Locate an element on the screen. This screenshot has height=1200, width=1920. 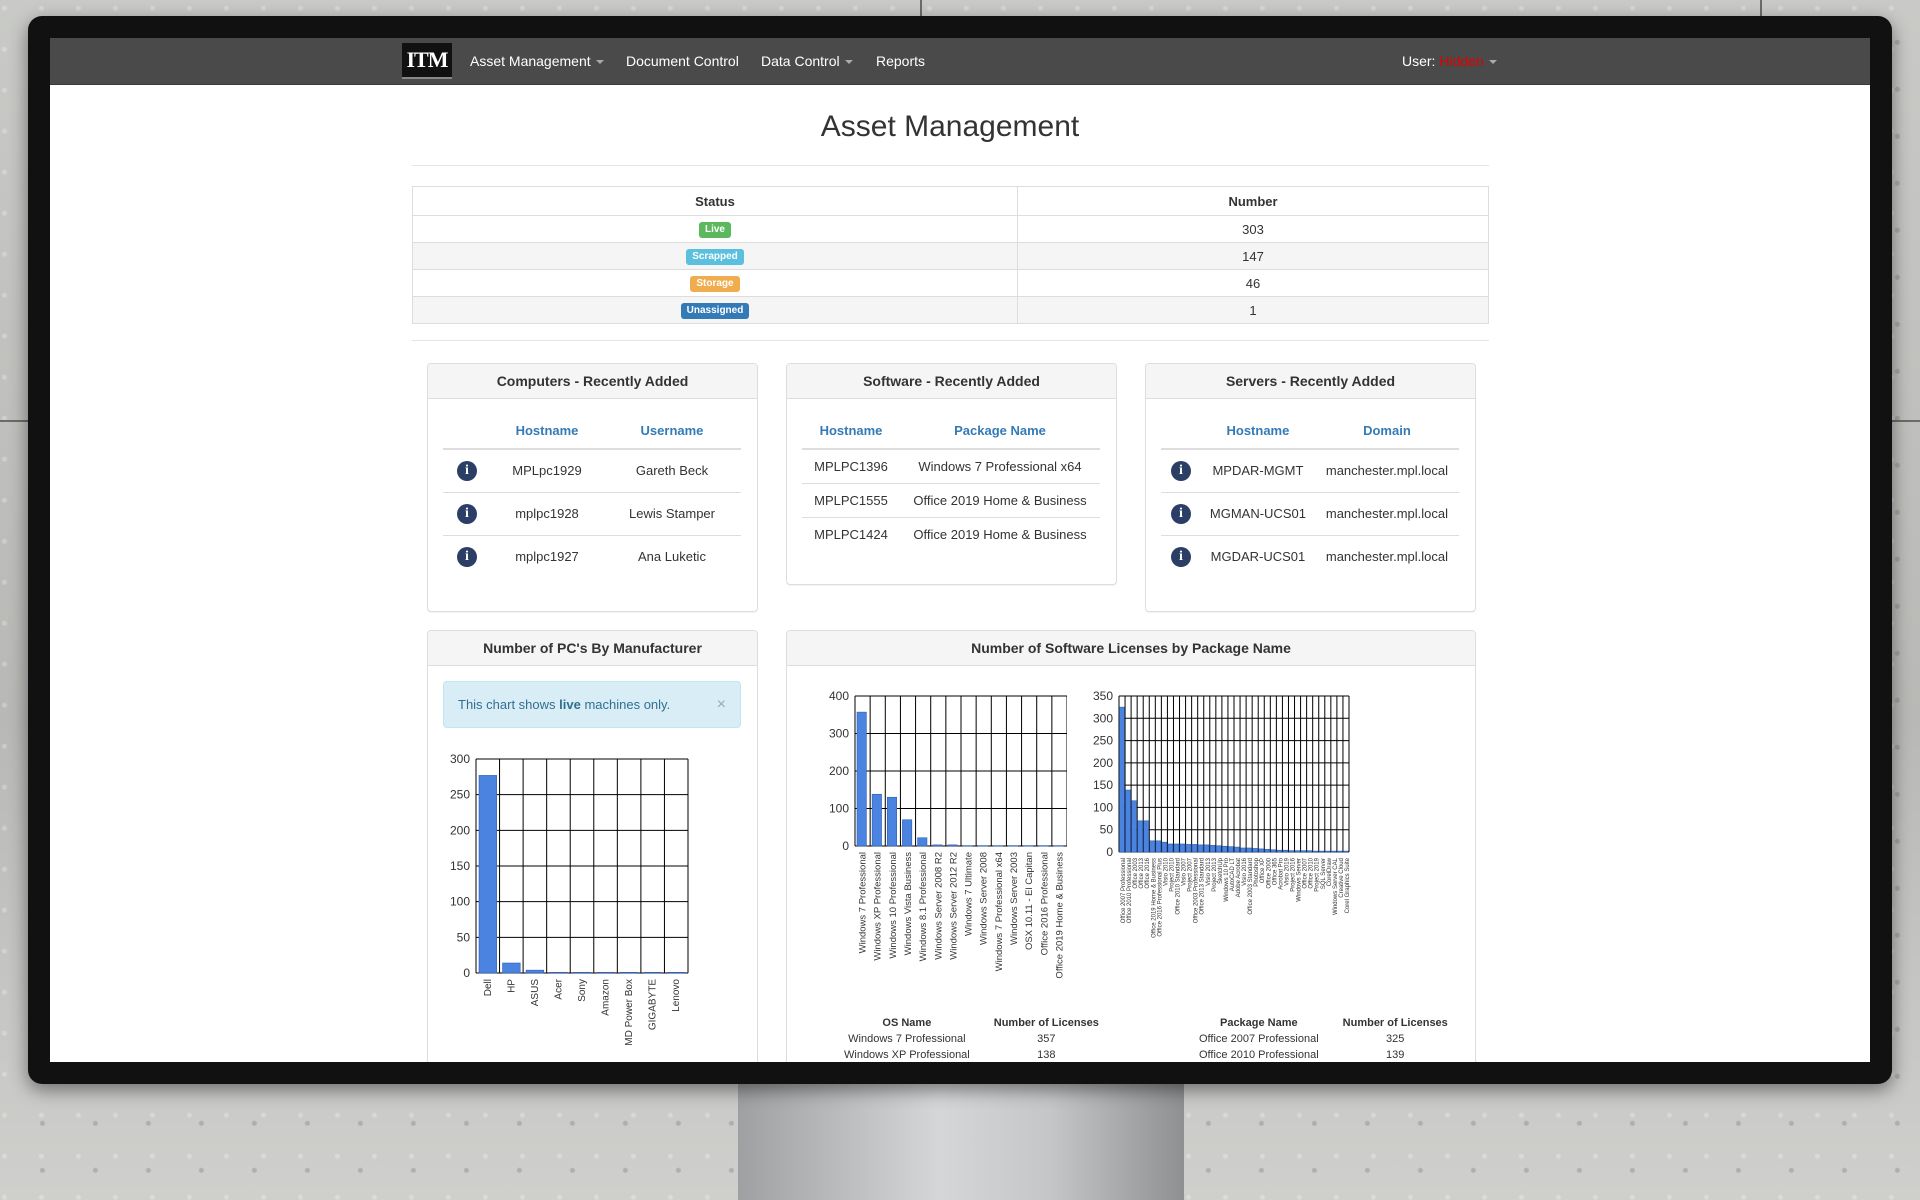
nav-reports: Reports is located at coordinates (900, 61).